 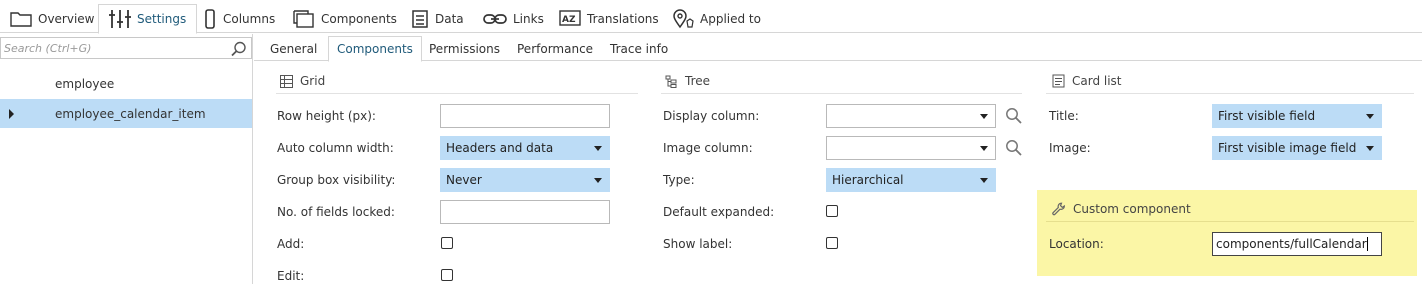 What do you see at coordinates (1097, 81) in the screenshot?
I see `section-title-text: Card list` at bounding box center [1097, 81].